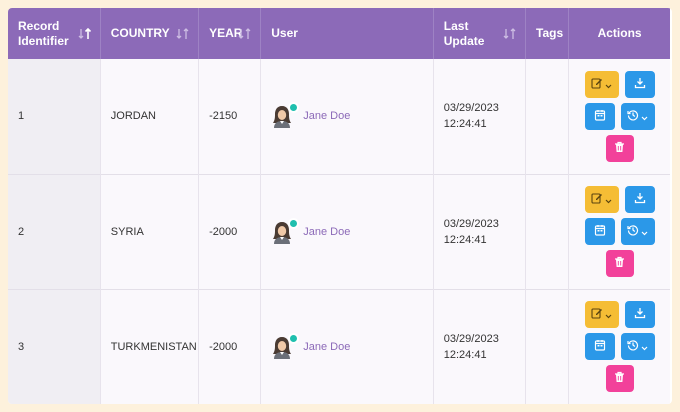  Describe the element at coordinates (223, 116) in the screenshot. I see `year-value: -2150` at that location.